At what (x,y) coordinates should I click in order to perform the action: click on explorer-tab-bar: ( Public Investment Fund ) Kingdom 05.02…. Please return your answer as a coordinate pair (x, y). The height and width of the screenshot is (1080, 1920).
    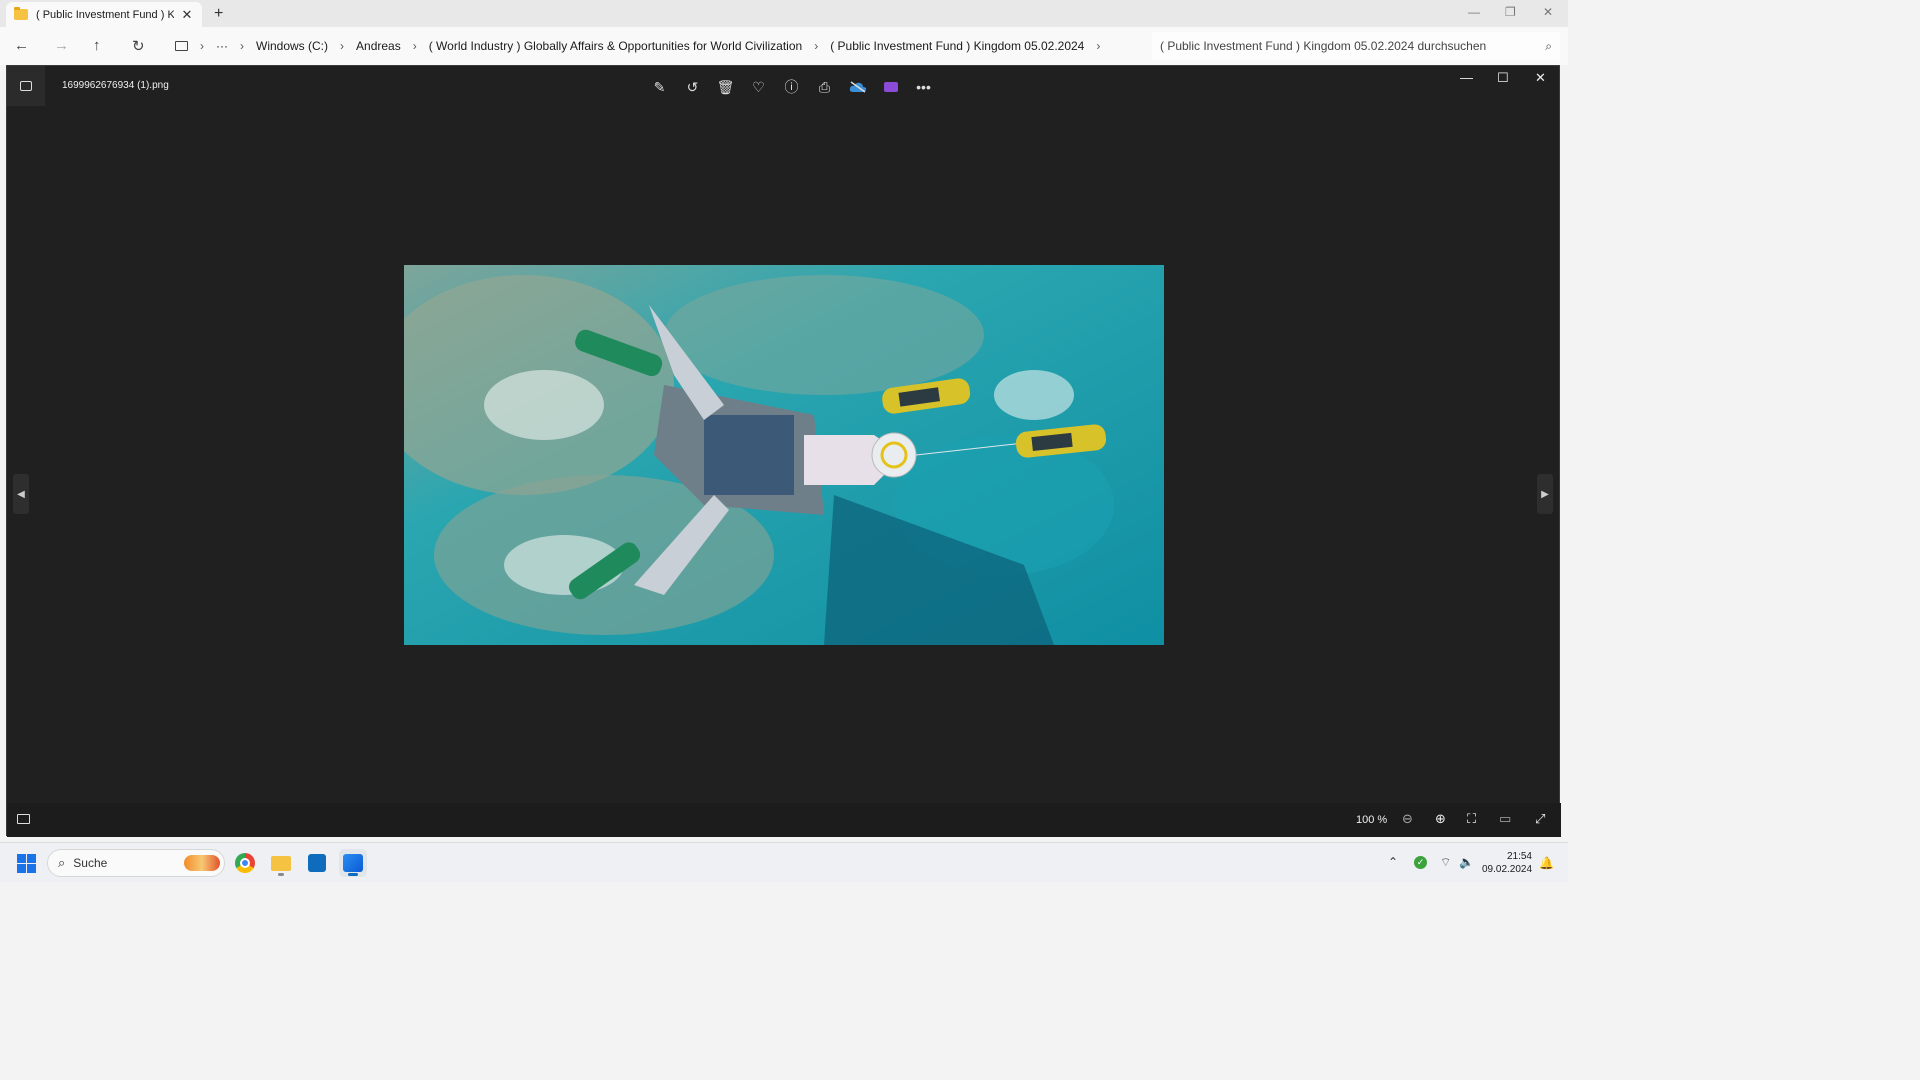
    Looking at the image, I should click on (784, 13).